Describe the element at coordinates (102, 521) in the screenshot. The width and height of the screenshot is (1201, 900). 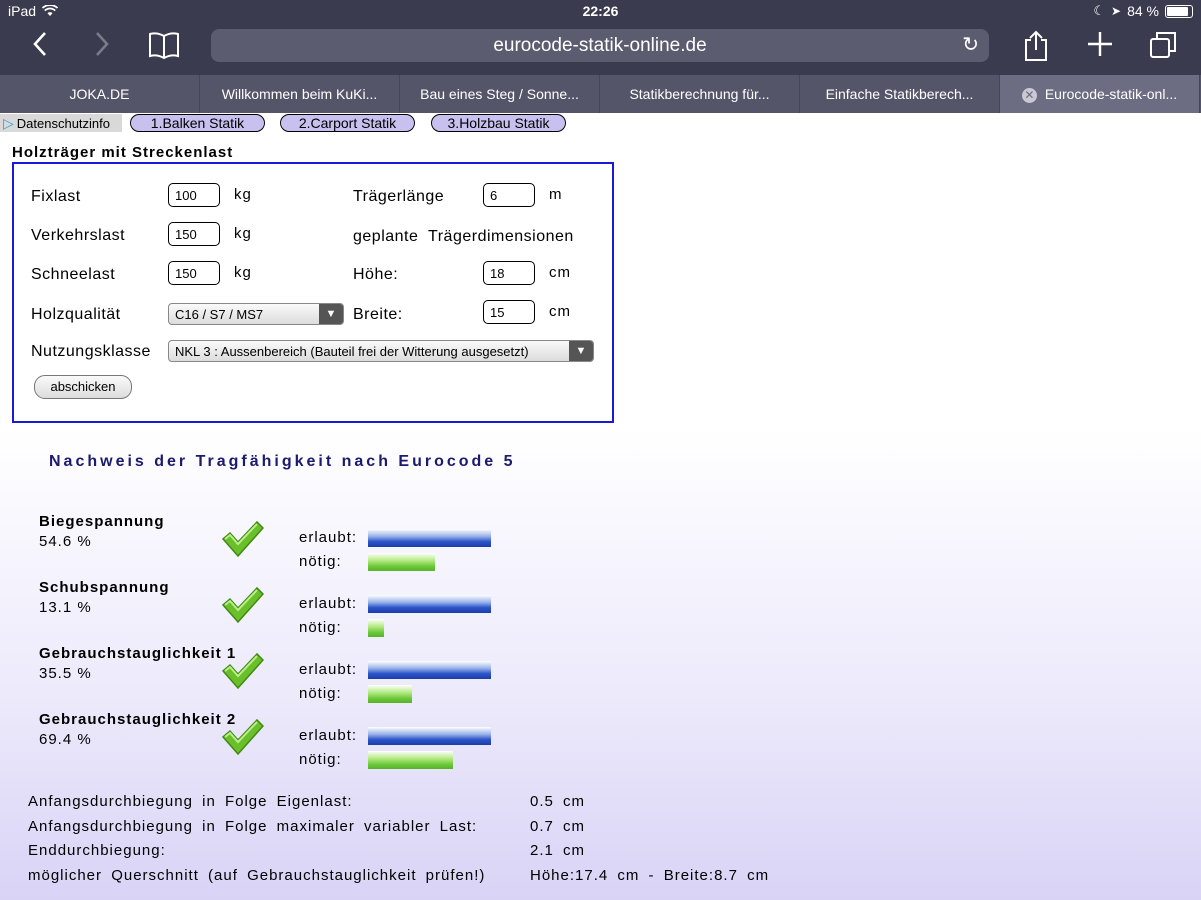
I see `check-title: Biegespannung` at that location.